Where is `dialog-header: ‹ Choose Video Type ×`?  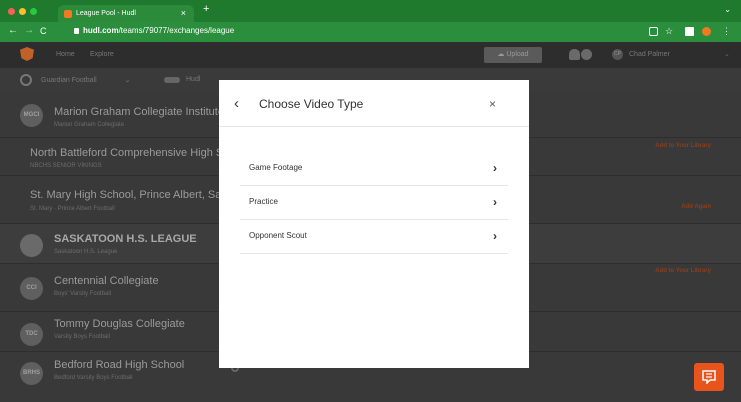
dialog-header: ‹ Choose Video Type × is located at coordinates (374, 103).